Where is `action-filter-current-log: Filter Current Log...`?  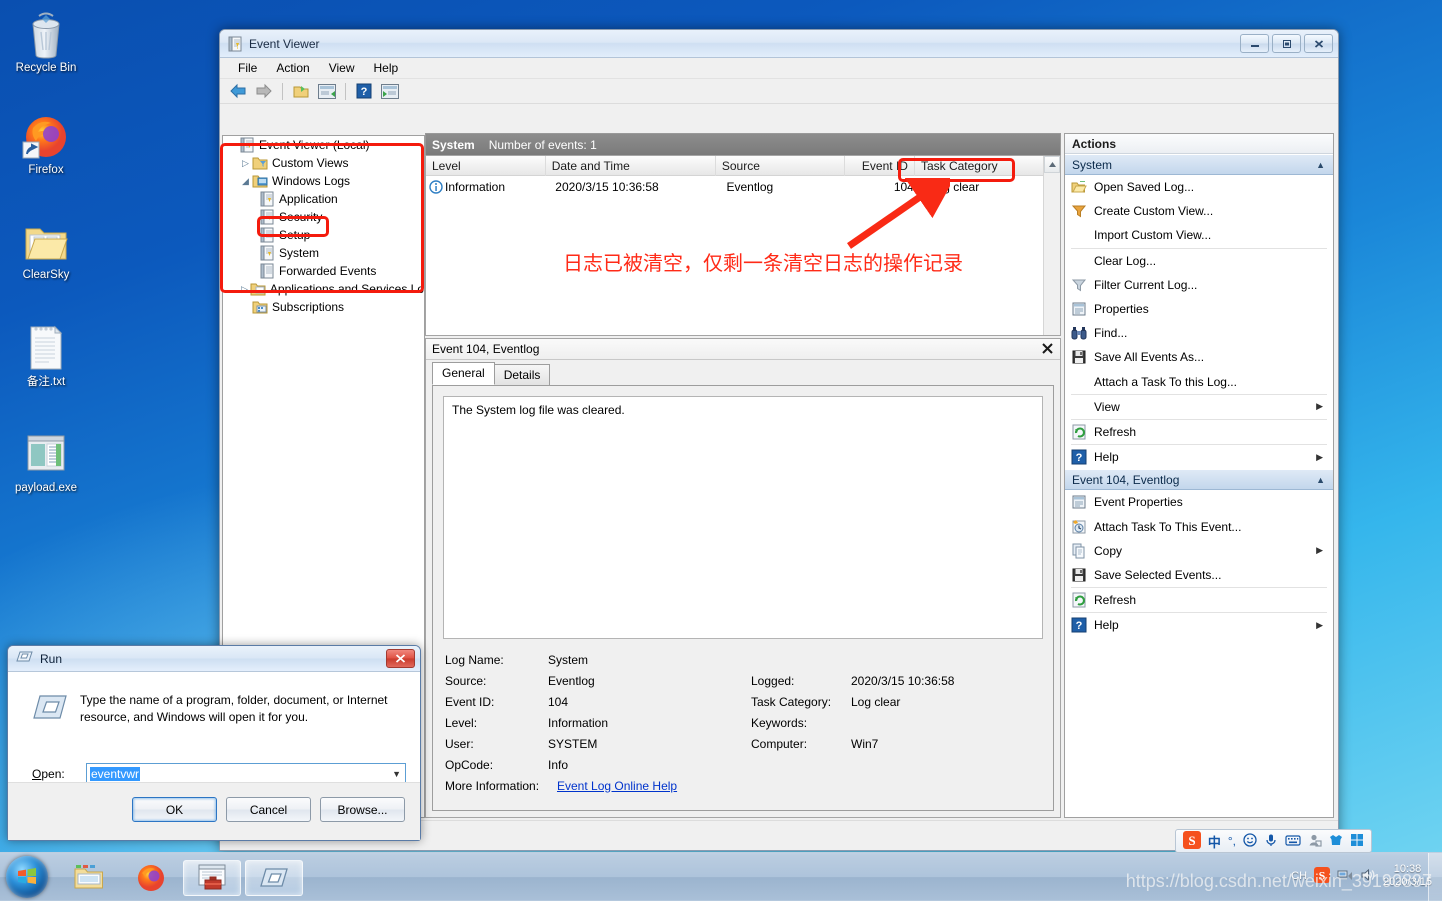 action-filter-current-log: Filter Current Log... is located at coordinates (1199, 285).